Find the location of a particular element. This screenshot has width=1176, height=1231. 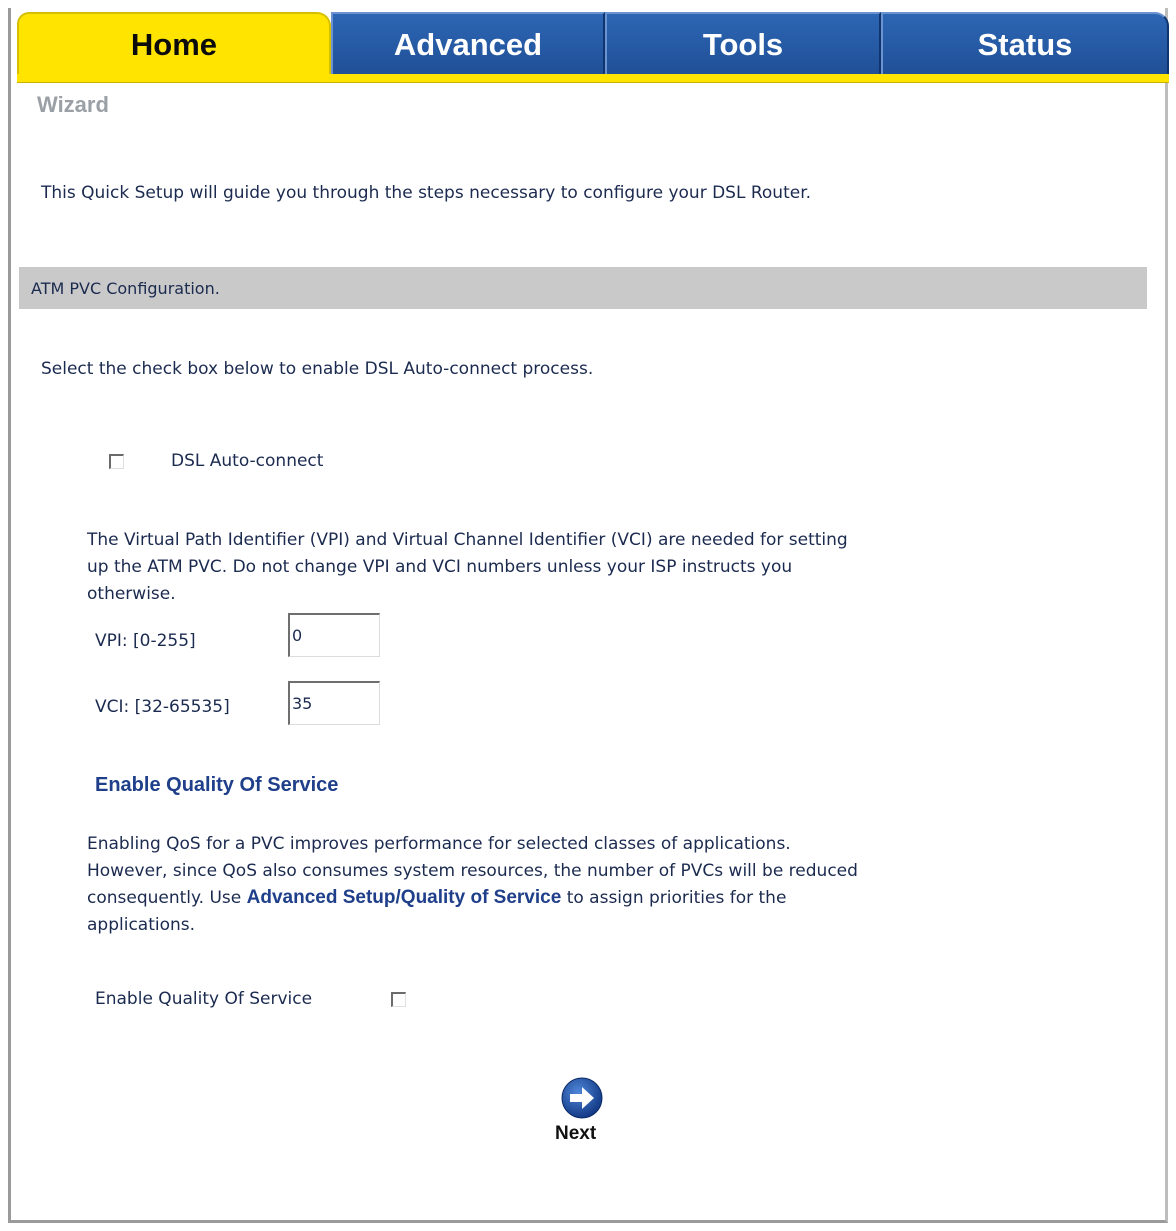

tab-home: Home is located at coordinates (174, 44).